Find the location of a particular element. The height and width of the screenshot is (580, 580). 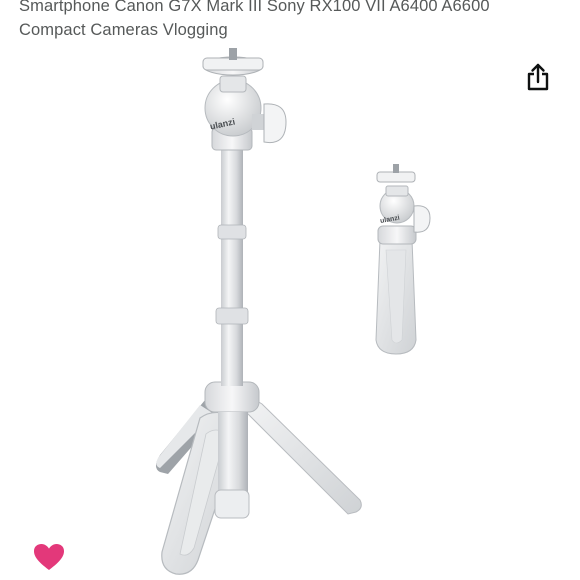

heart-icon is located at coordinates (49, 557).